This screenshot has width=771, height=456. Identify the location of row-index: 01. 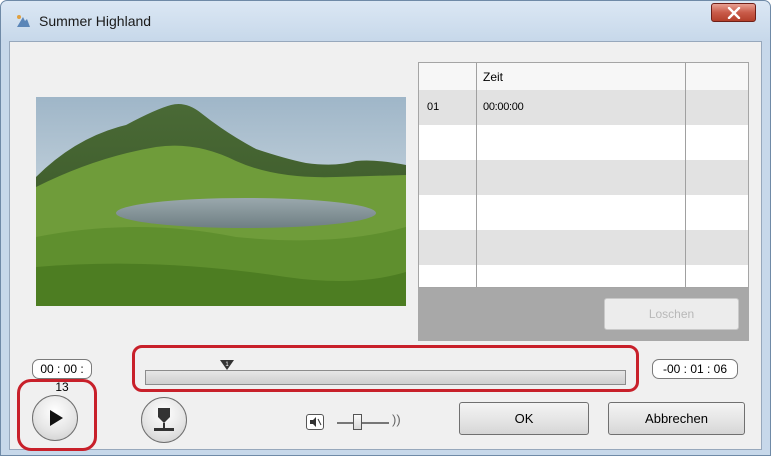
(433, 107).